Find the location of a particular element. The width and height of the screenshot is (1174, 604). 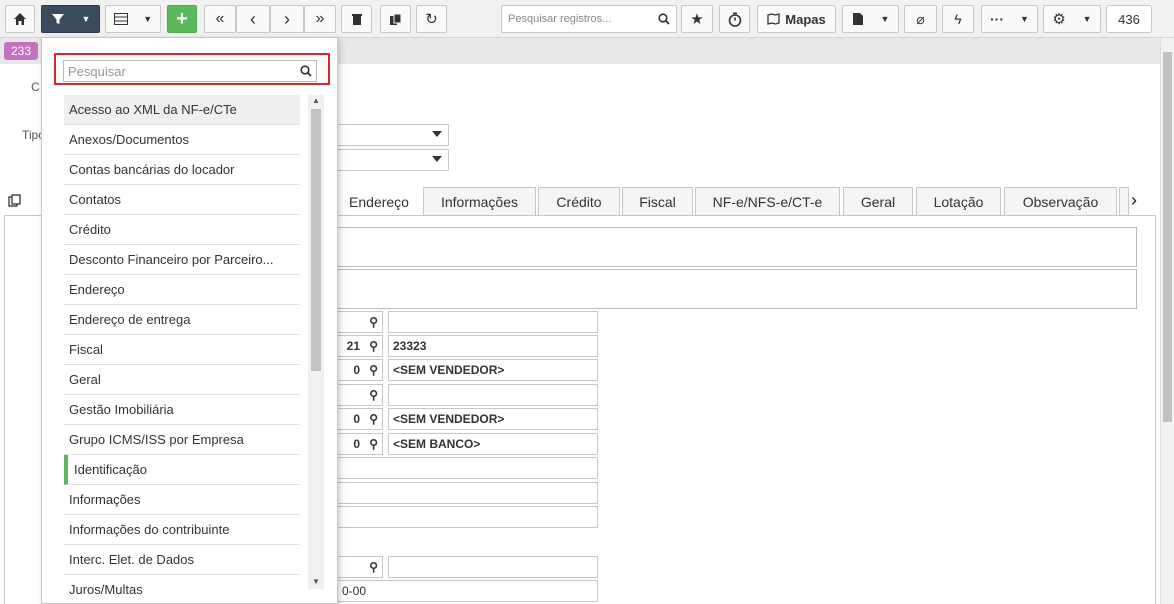

code-field-6: 0 ⚲ is located at coordinates (360, 444).